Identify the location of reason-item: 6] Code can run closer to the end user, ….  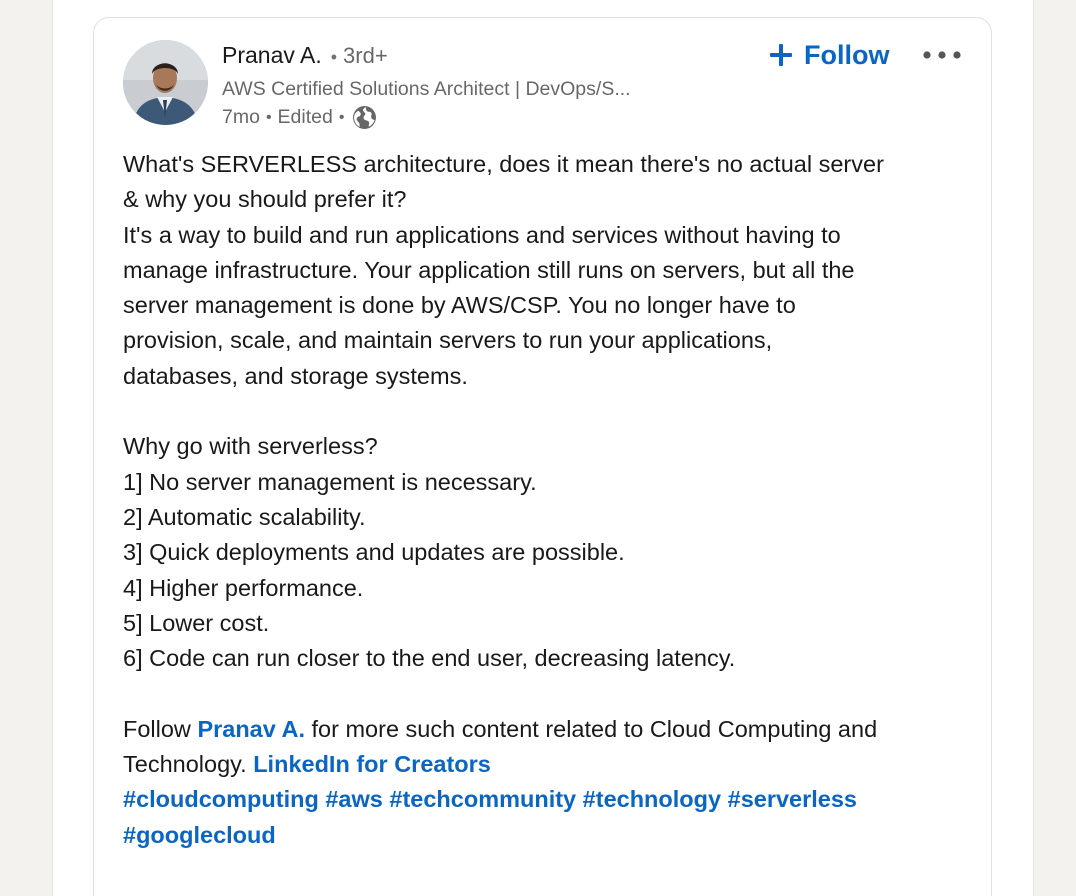
(429, 658).